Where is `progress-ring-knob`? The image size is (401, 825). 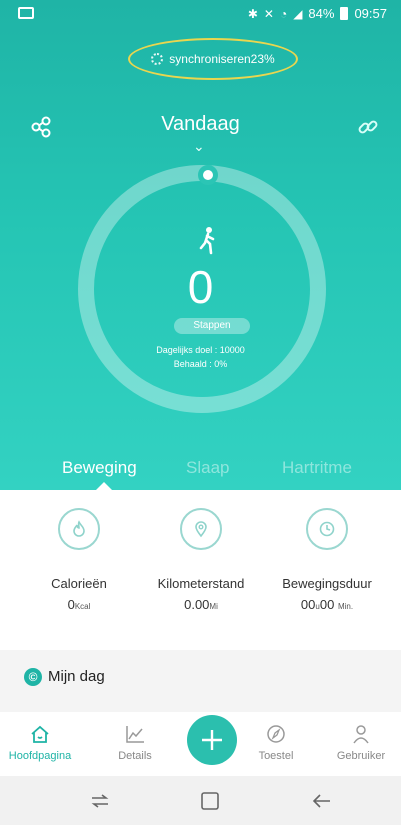
progress-ring-knob is located at coordinates (208, 175).